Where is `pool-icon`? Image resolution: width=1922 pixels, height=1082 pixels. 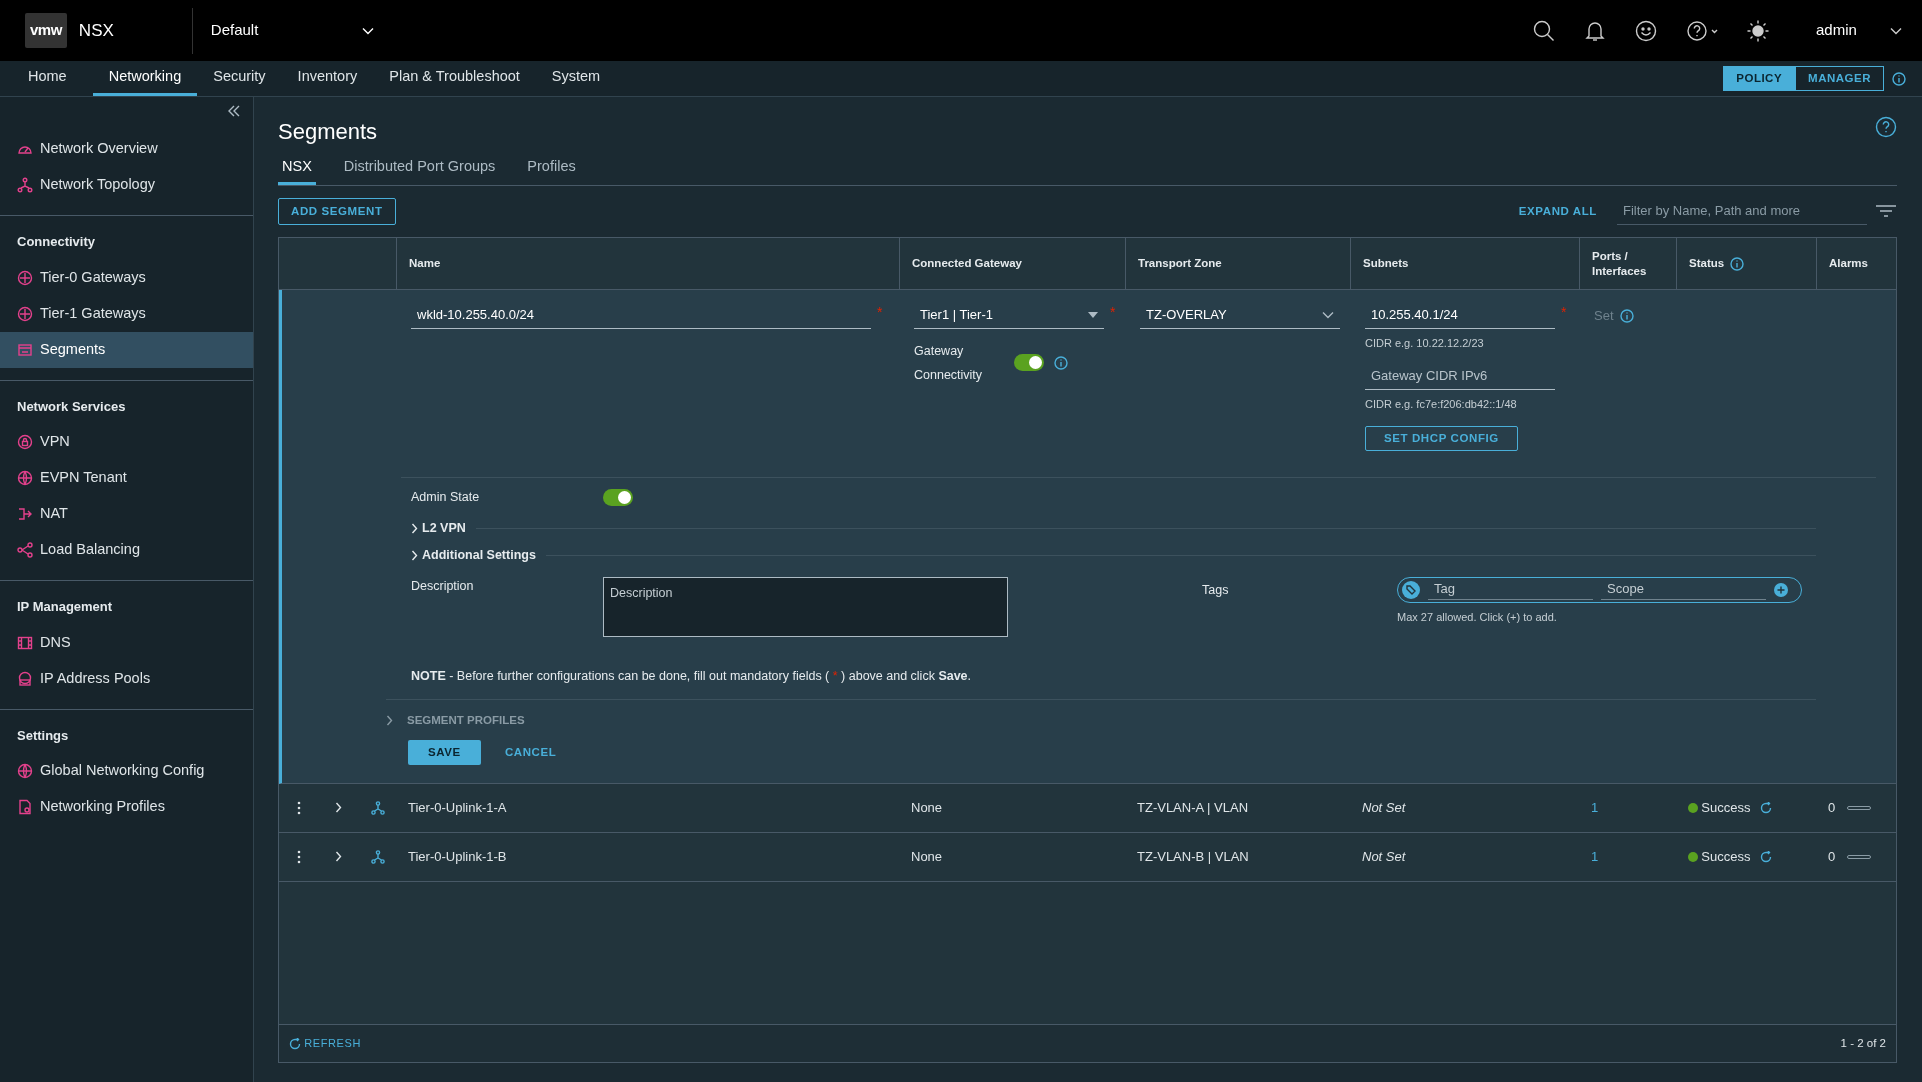
pool-icon is located at coordinates (25, 678).